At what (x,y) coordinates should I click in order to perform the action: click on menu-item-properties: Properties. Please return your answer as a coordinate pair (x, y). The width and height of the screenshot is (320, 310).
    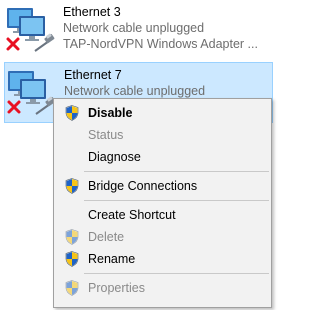
    Looking at the image, I should click on (162, 288).